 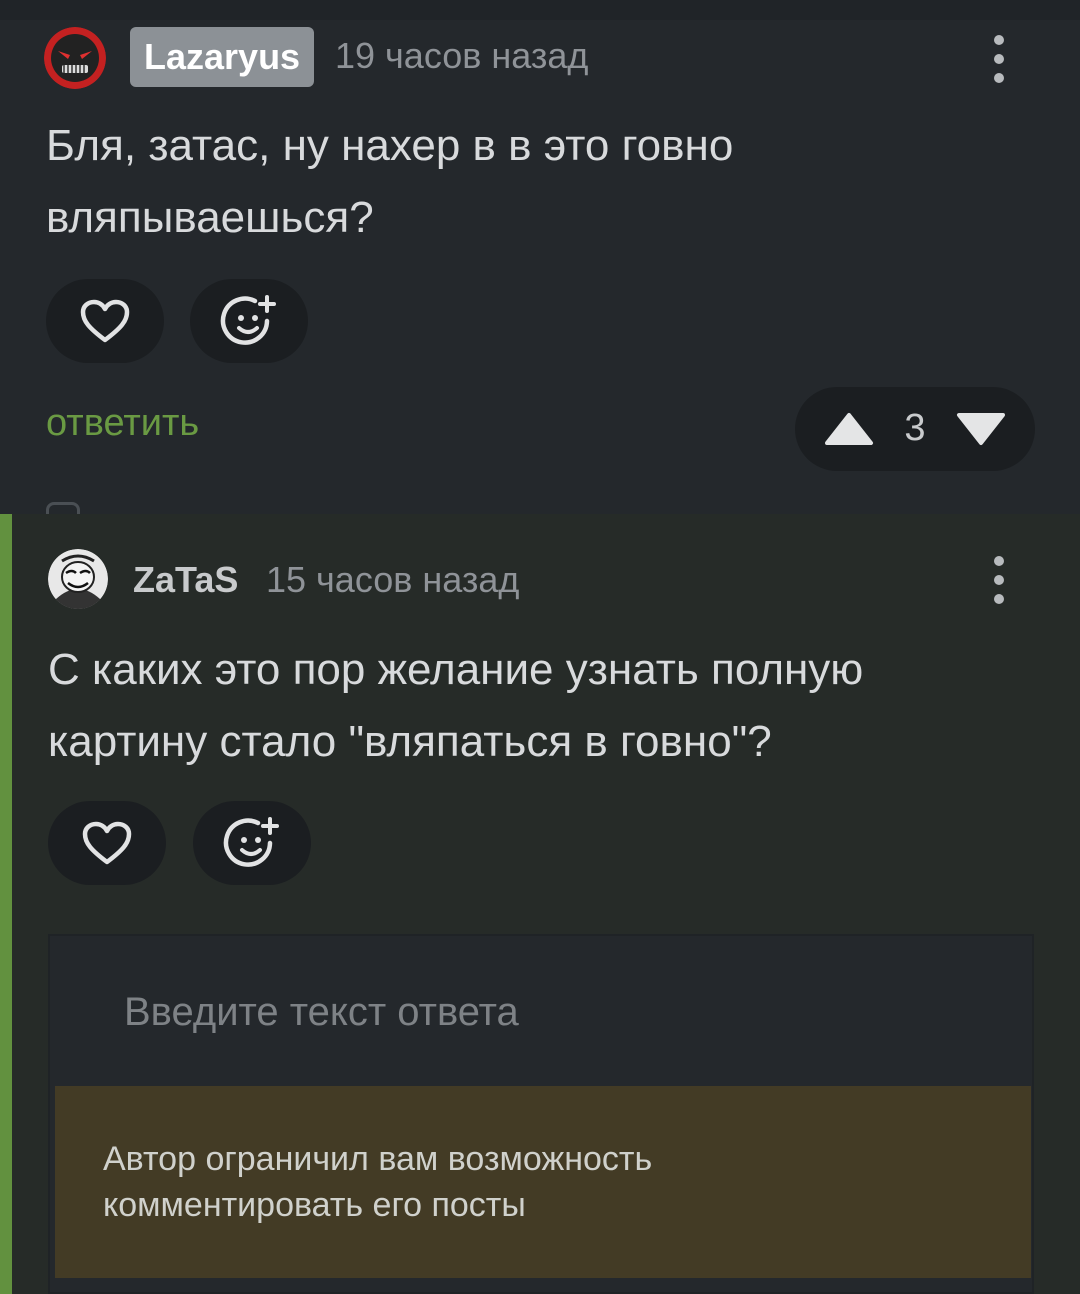 What do you see at coordinates (185, 580) in the screenshot?
I see `author-name: ZaTaS` at bounding box center [185, 580].